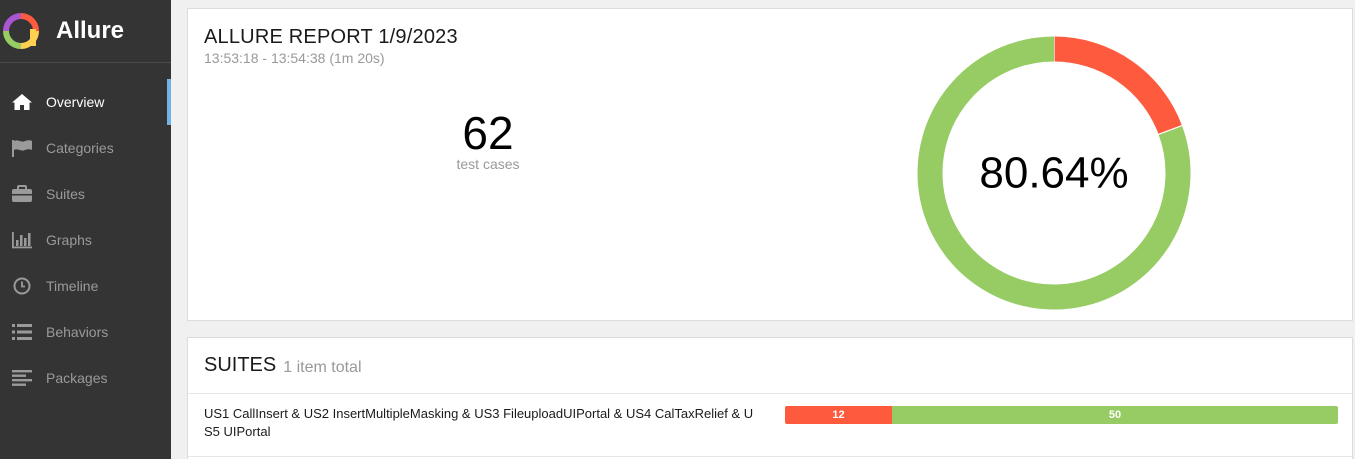 Image resolution: width=1355 pixels, height=459 pixels. Describe the element at coordinates (22, 148) in the screenshot. I see `flag-icon` at that location.